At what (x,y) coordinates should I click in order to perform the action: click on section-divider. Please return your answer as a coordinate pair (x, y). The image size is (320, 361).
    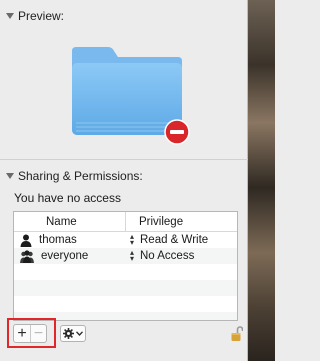
    Looking at the image, I should click on (124, 159).